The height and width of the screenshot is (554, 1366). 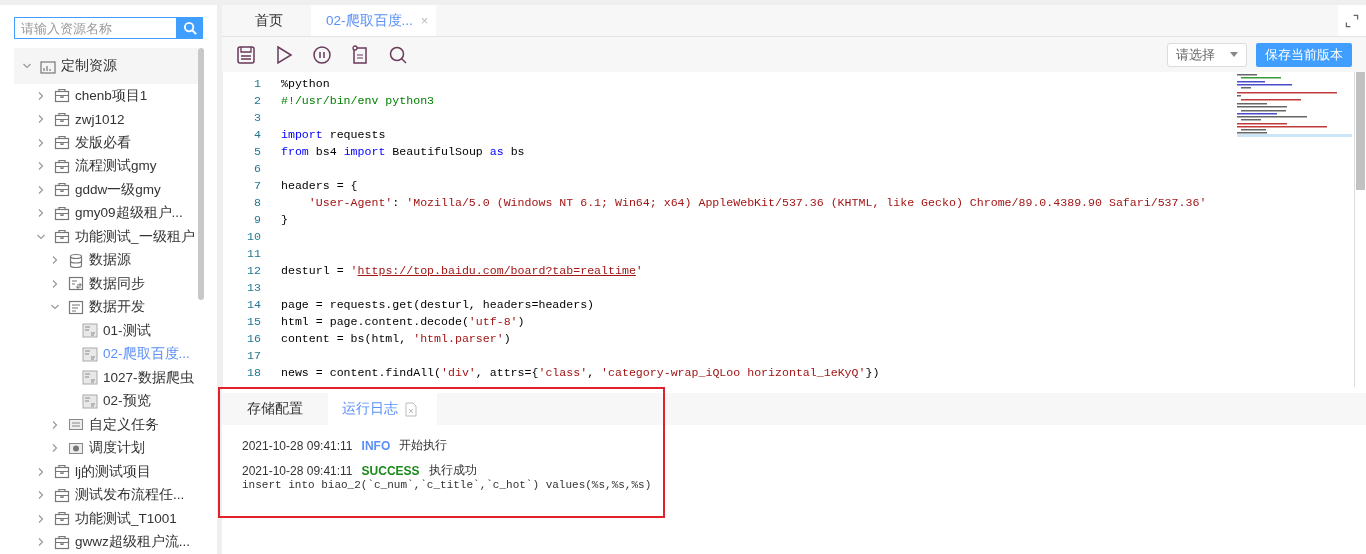 What do you see at coordinates (447, 485) in the screenshot?
I see `log-detail: insert into biao_2(`c_num`,`c_title`,`c_hot`) values(%s,%s,%s)` at bounding box center [447, 485].